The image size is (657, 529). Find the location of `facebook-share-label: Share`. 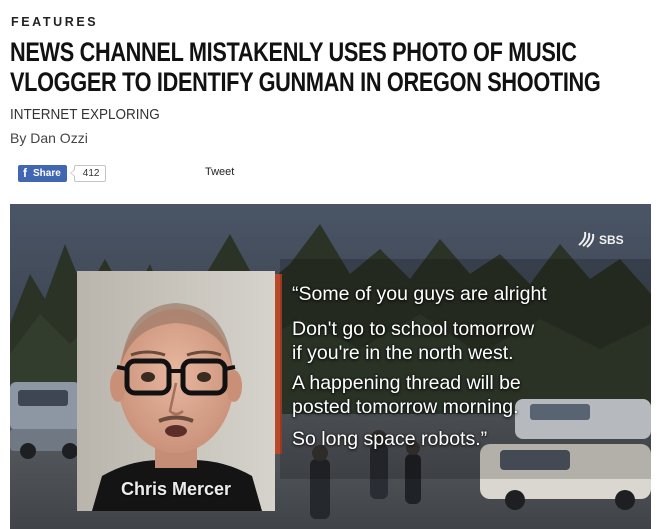

facebook-share-label: Share is located at coordinates (47, 173).